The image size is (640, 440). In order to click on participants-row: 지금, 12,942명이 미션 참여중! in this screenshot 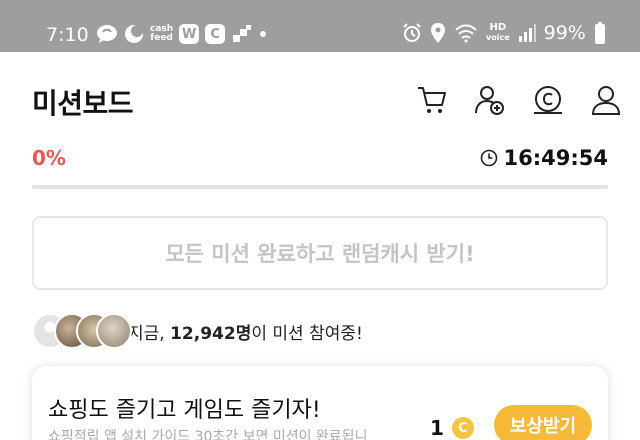, I will do `click(197, 331)`.